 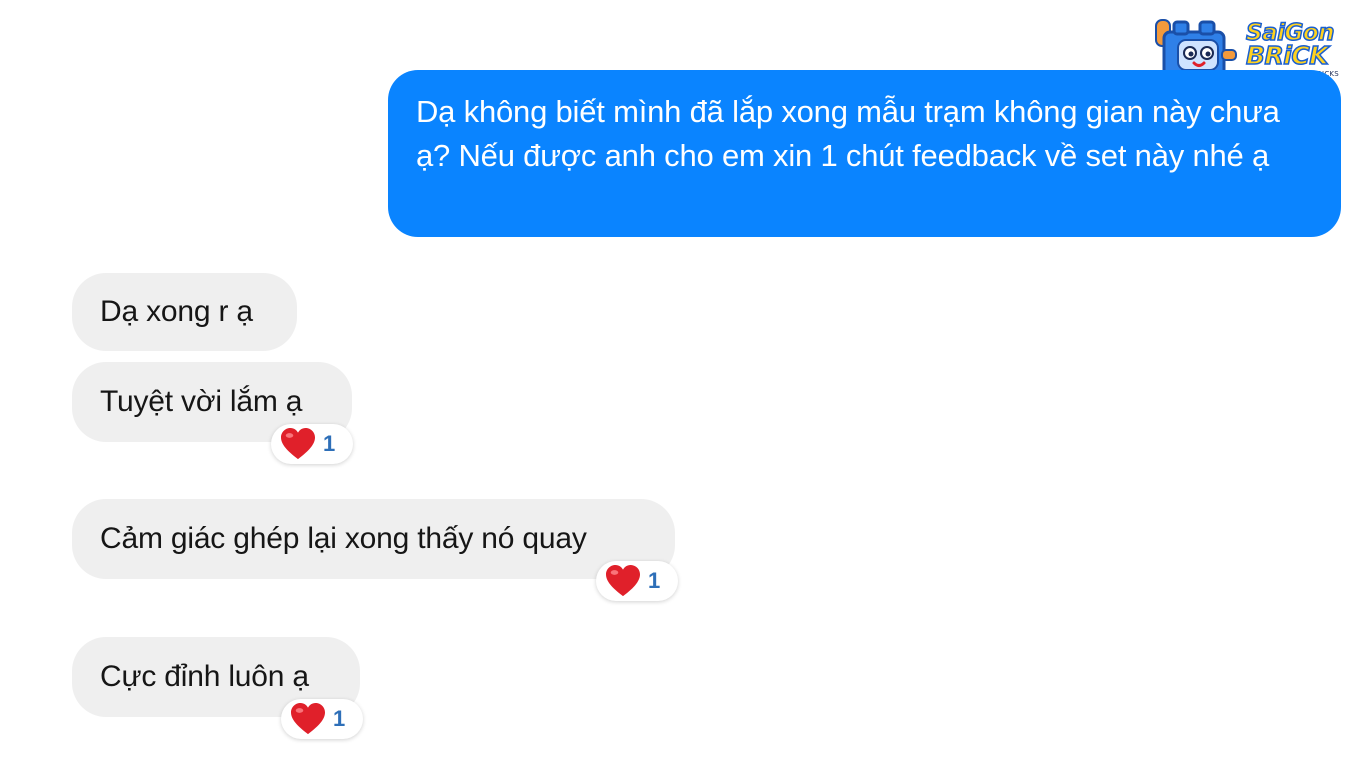 What do you see at coordinates (1287, 55) in the screenshot?
I see `logo-line2: BRiCK` at bounding box center [1287, 55].